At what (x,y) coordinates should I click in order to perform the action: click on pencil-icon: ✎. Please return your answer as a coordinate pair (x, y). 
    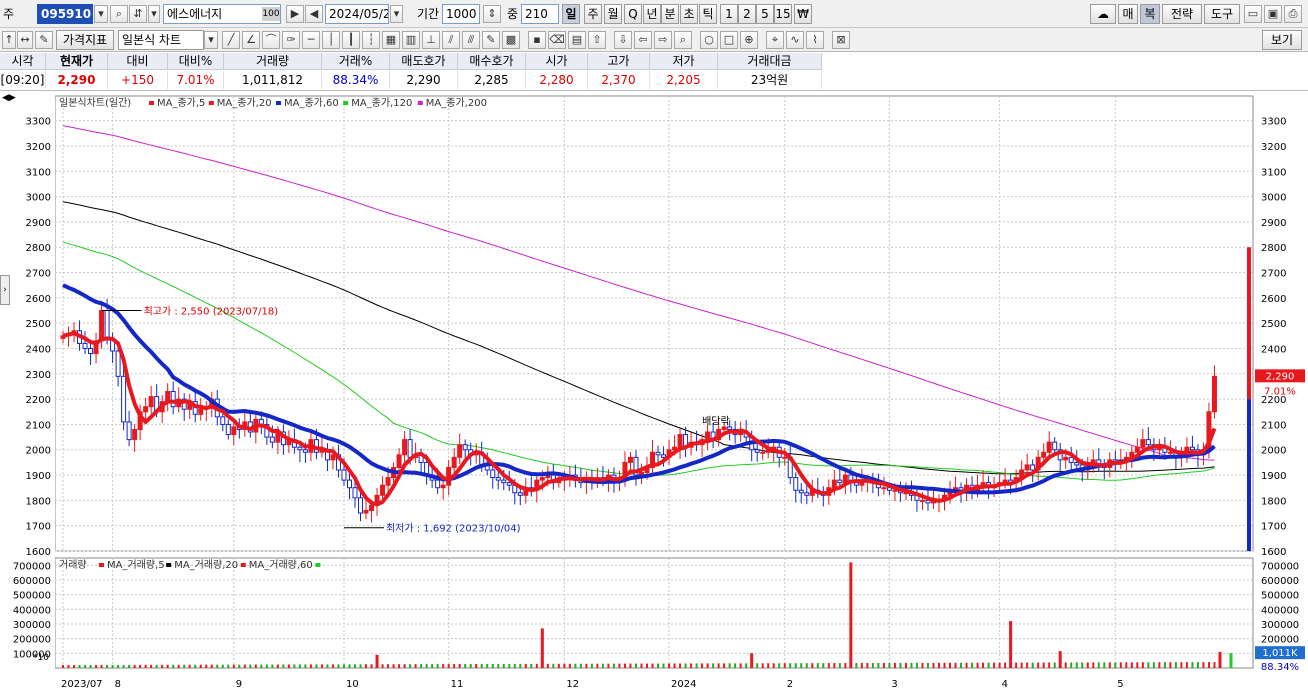
    Looking at the image, I should click on (491, 40).